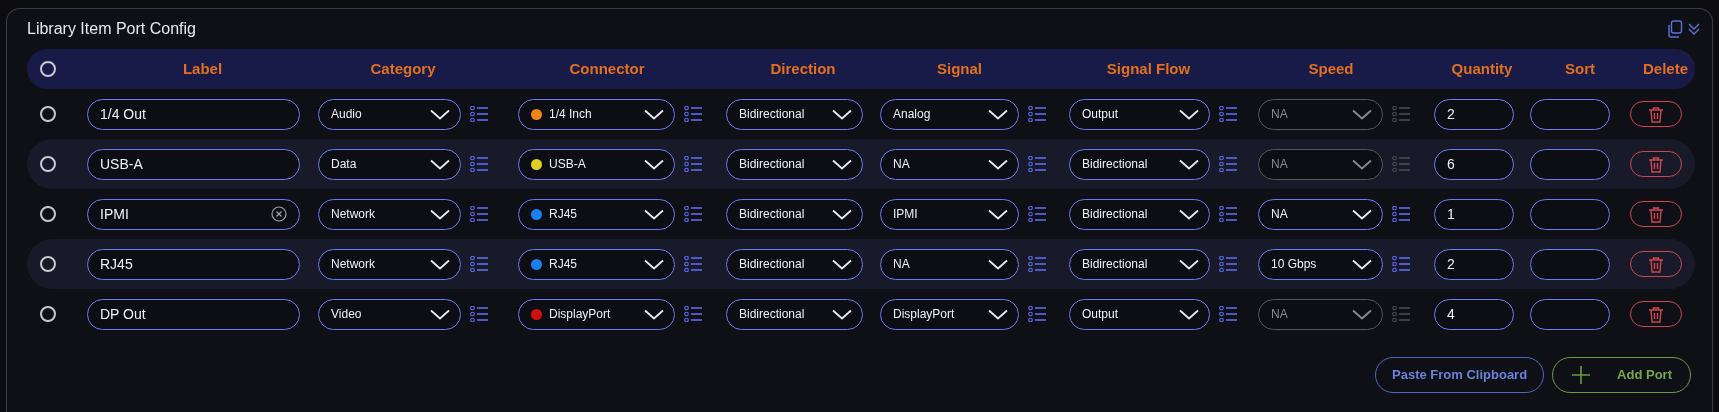 The width and height of the screenshot is (1719, 412). What do you see at coordinates (1665, 68) in the screenshot?
I see `column-header: Delete` at bounding box center [1665, 68].